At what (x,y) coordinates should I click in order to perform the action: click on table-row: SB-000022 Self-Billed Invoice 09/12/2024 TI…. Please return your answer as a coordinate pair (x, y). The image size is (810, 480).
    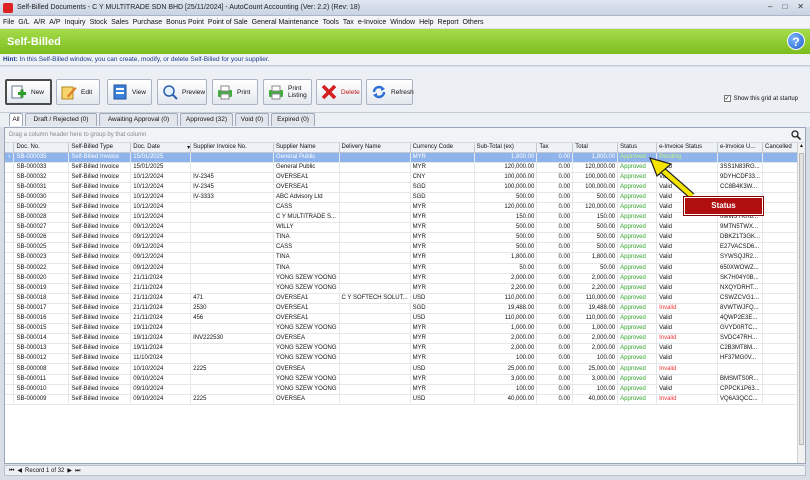
    Looking at the image, I should click on (405, 268).